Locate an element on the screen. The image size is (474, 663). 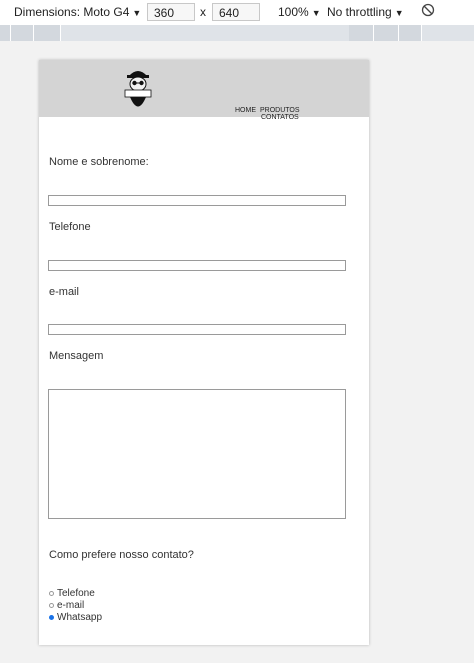
radio-option-email: e-mail is located at coordinates (66, 605).